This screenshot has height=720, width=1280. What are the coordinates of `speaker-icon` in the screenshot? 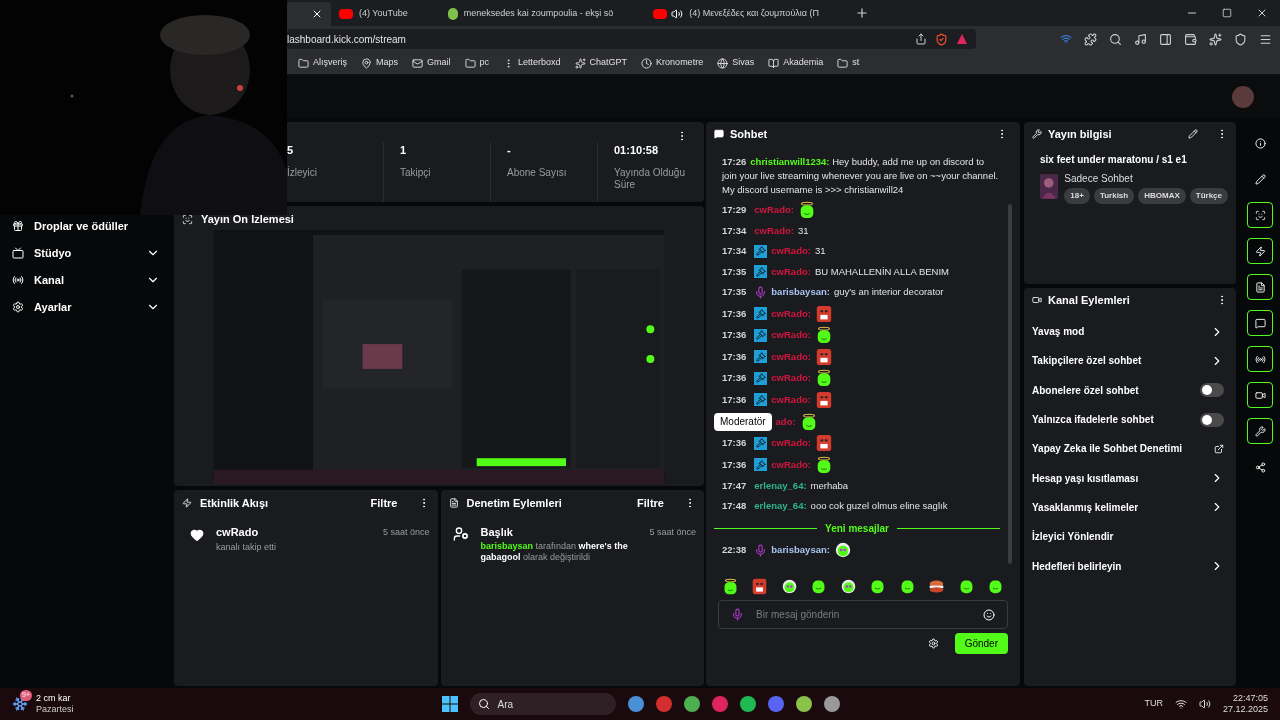 It's located at (1204, 704).